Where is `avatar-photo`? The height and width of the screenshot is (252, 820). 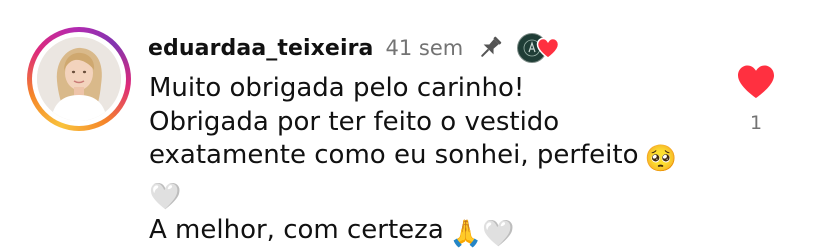 avatar-photo is located at coordinates (79, 79).